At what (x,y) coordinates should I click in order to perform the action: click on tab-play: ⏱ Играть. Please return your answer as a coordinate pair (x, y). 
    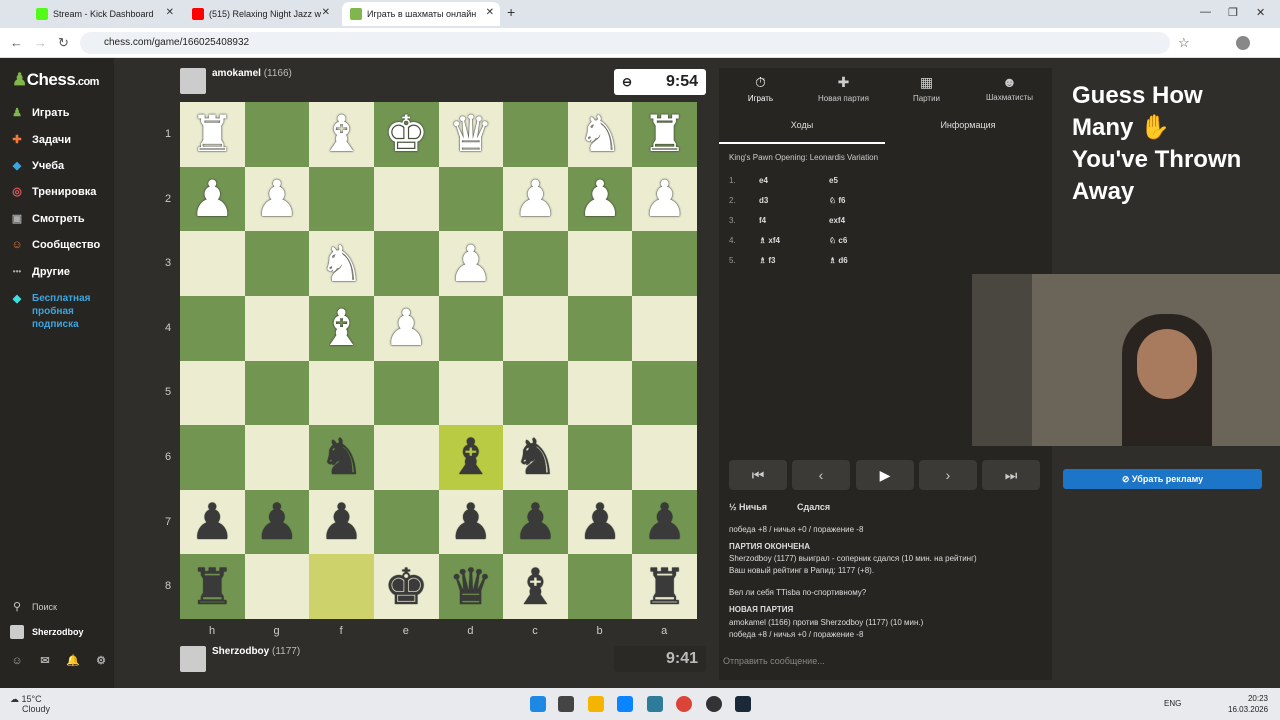
    Looking at the image, I should click on (760, 88).